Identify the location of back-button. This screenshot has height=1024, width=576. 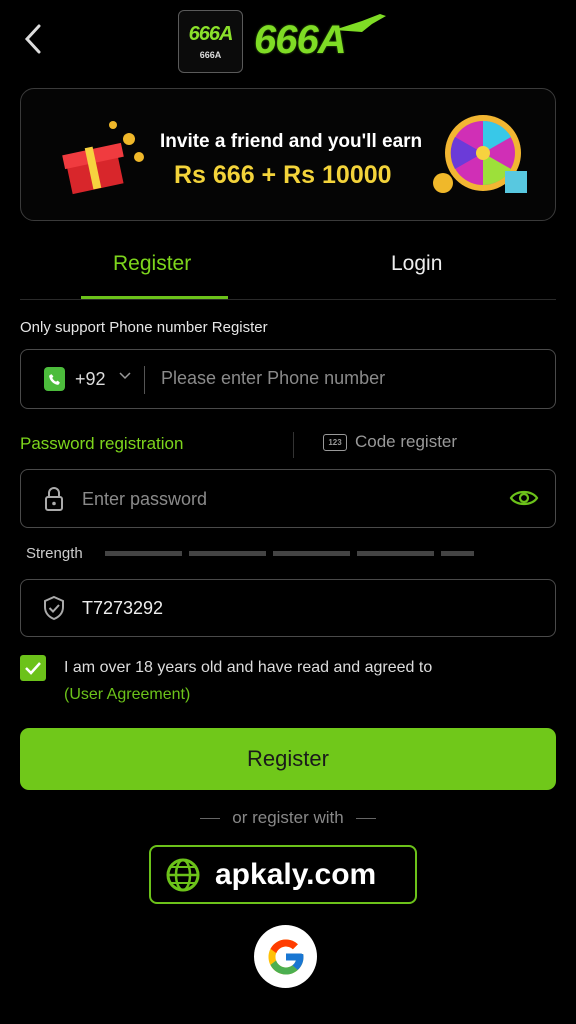
(33, 39).